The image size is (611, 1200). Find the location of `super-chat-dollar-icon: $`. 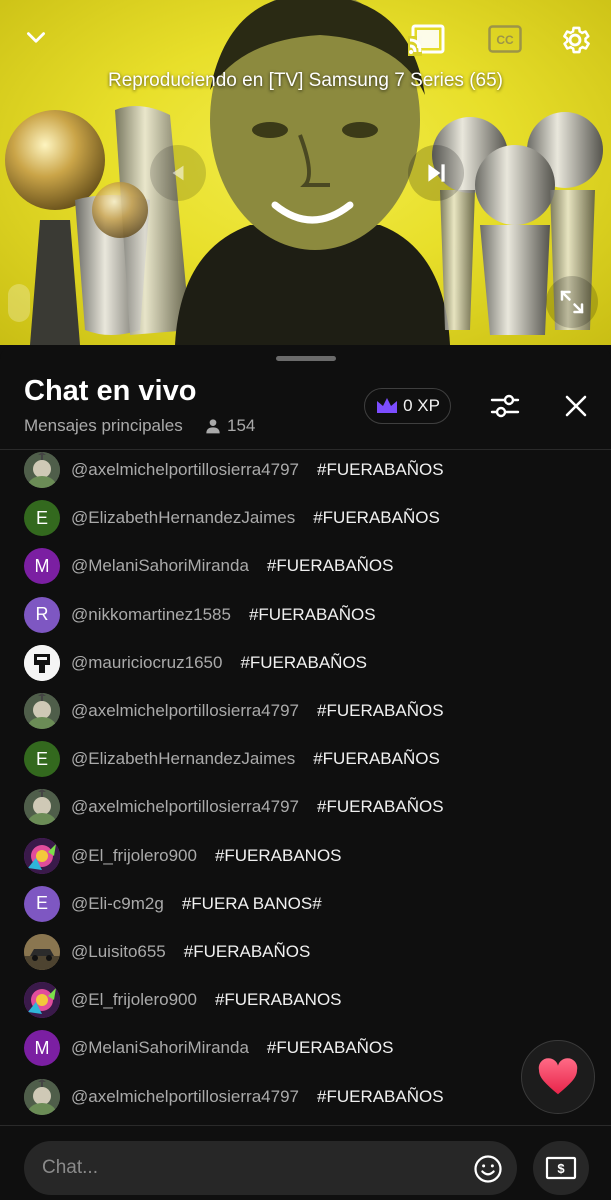

super-chat-dollar-icon: $ is located at coordinates (561, 1168).